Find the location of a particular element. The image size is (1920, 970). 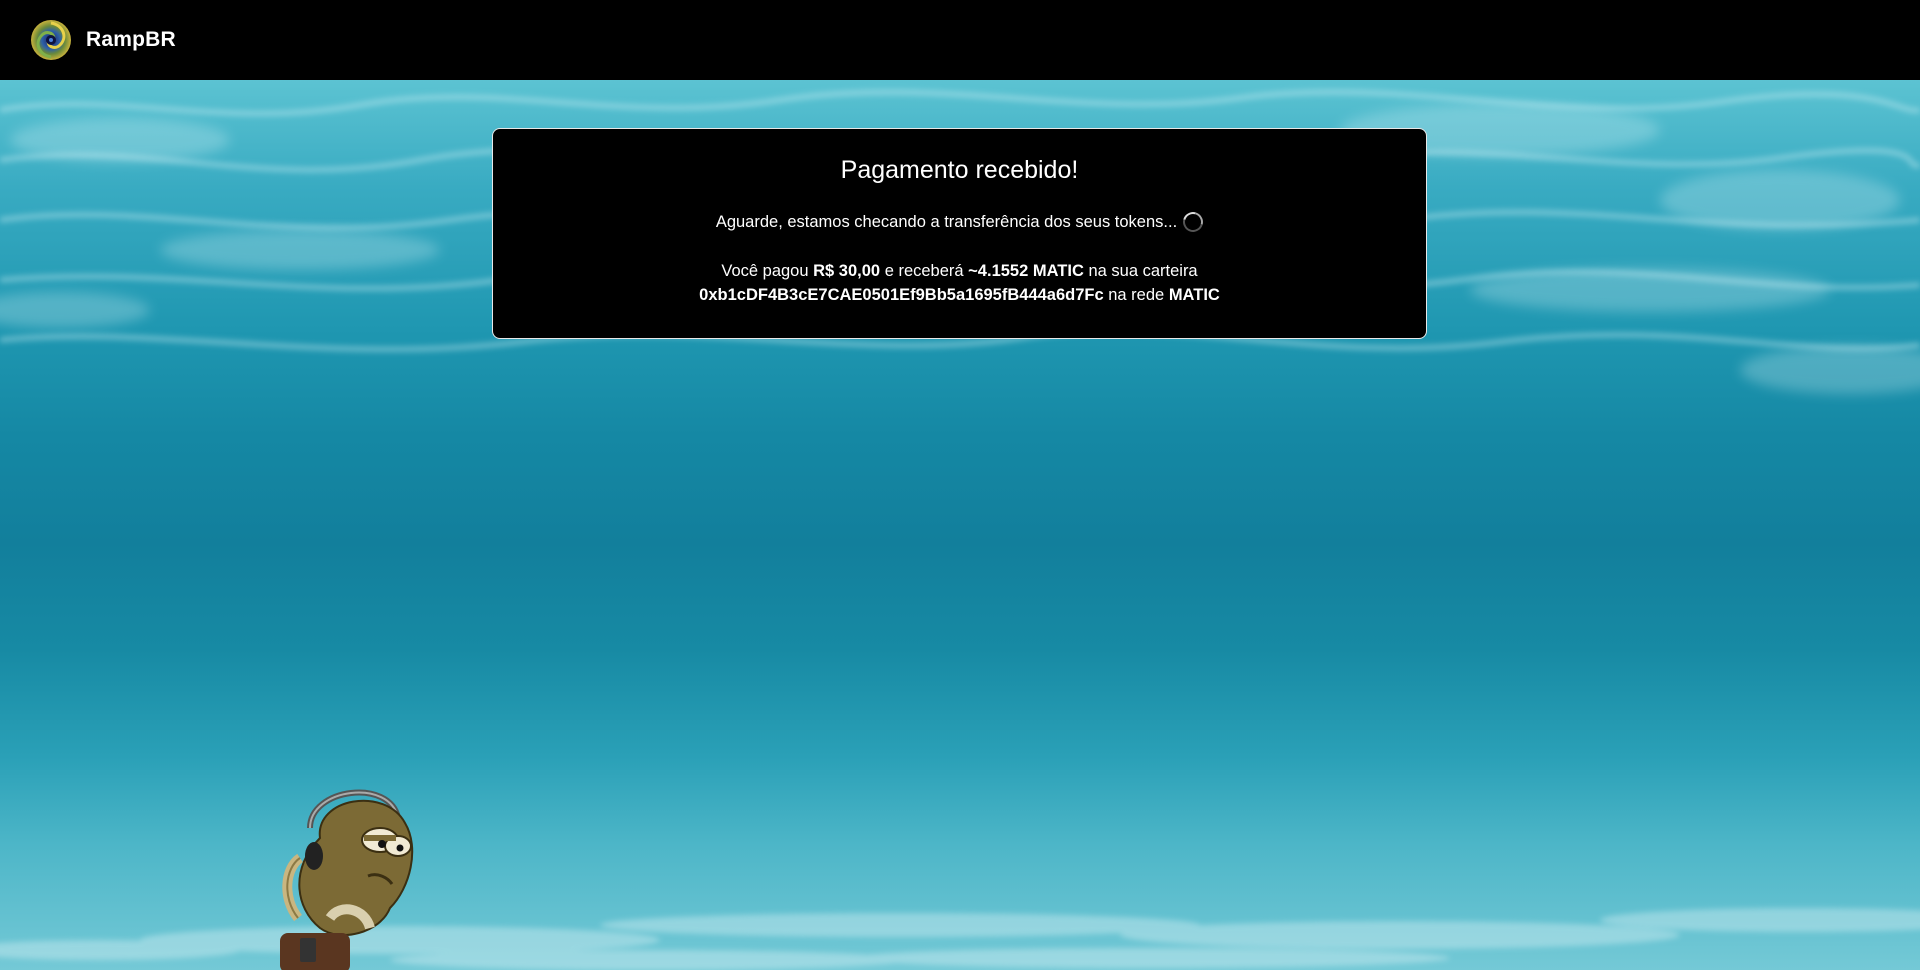

summary-wallet-text: na sua carteira is located at coordinates (1143, 271).